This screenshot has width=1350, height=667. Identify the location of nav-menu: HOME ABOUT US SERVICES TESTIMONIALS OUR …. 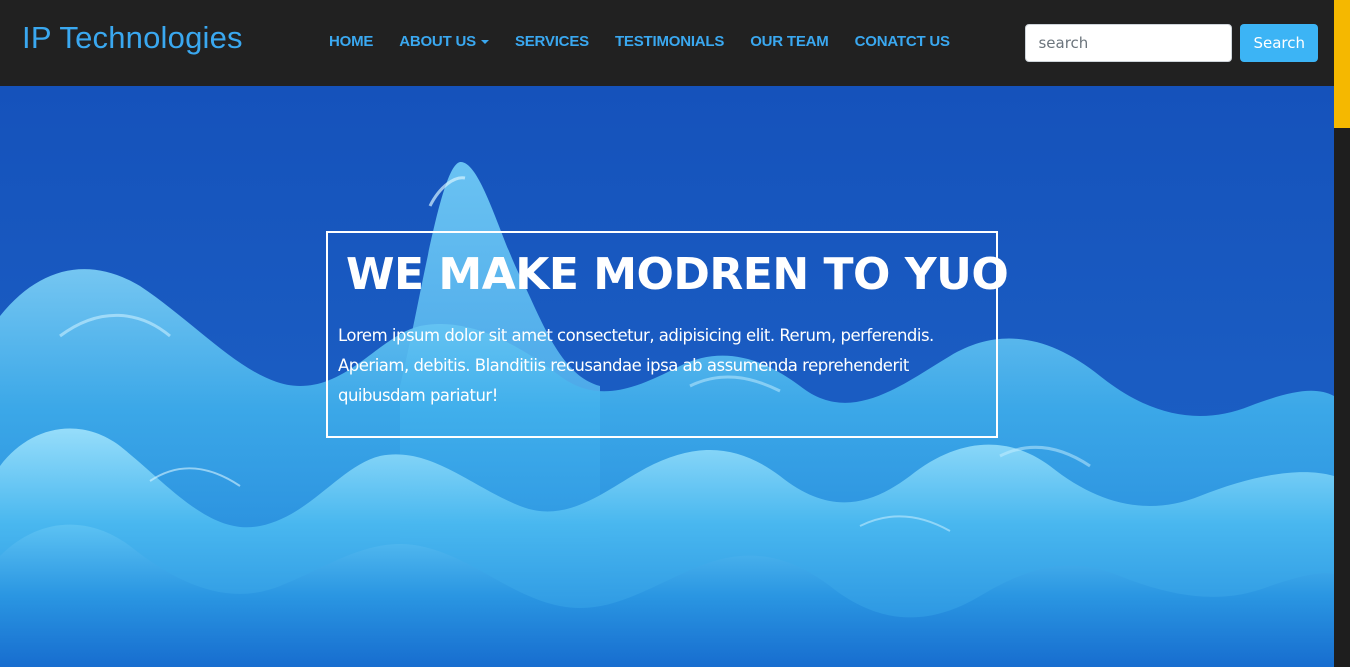
(639, 41).